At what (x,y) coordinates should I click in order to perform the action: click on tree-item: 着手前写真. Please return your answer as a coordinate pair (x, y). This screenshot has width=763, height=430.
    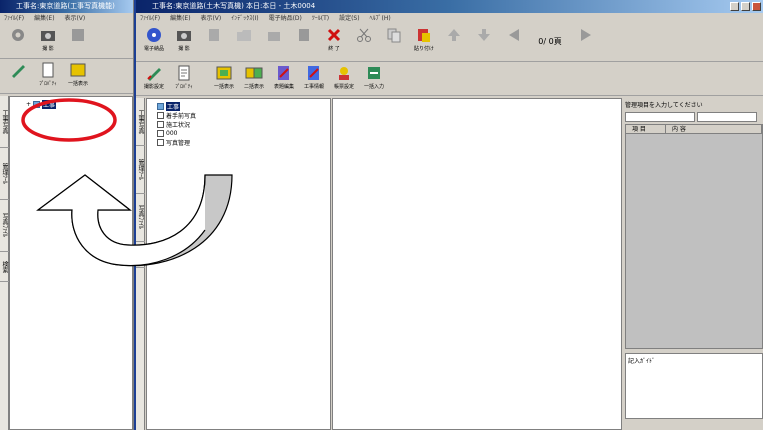
    Looking at the image, I should click on (238, 115).